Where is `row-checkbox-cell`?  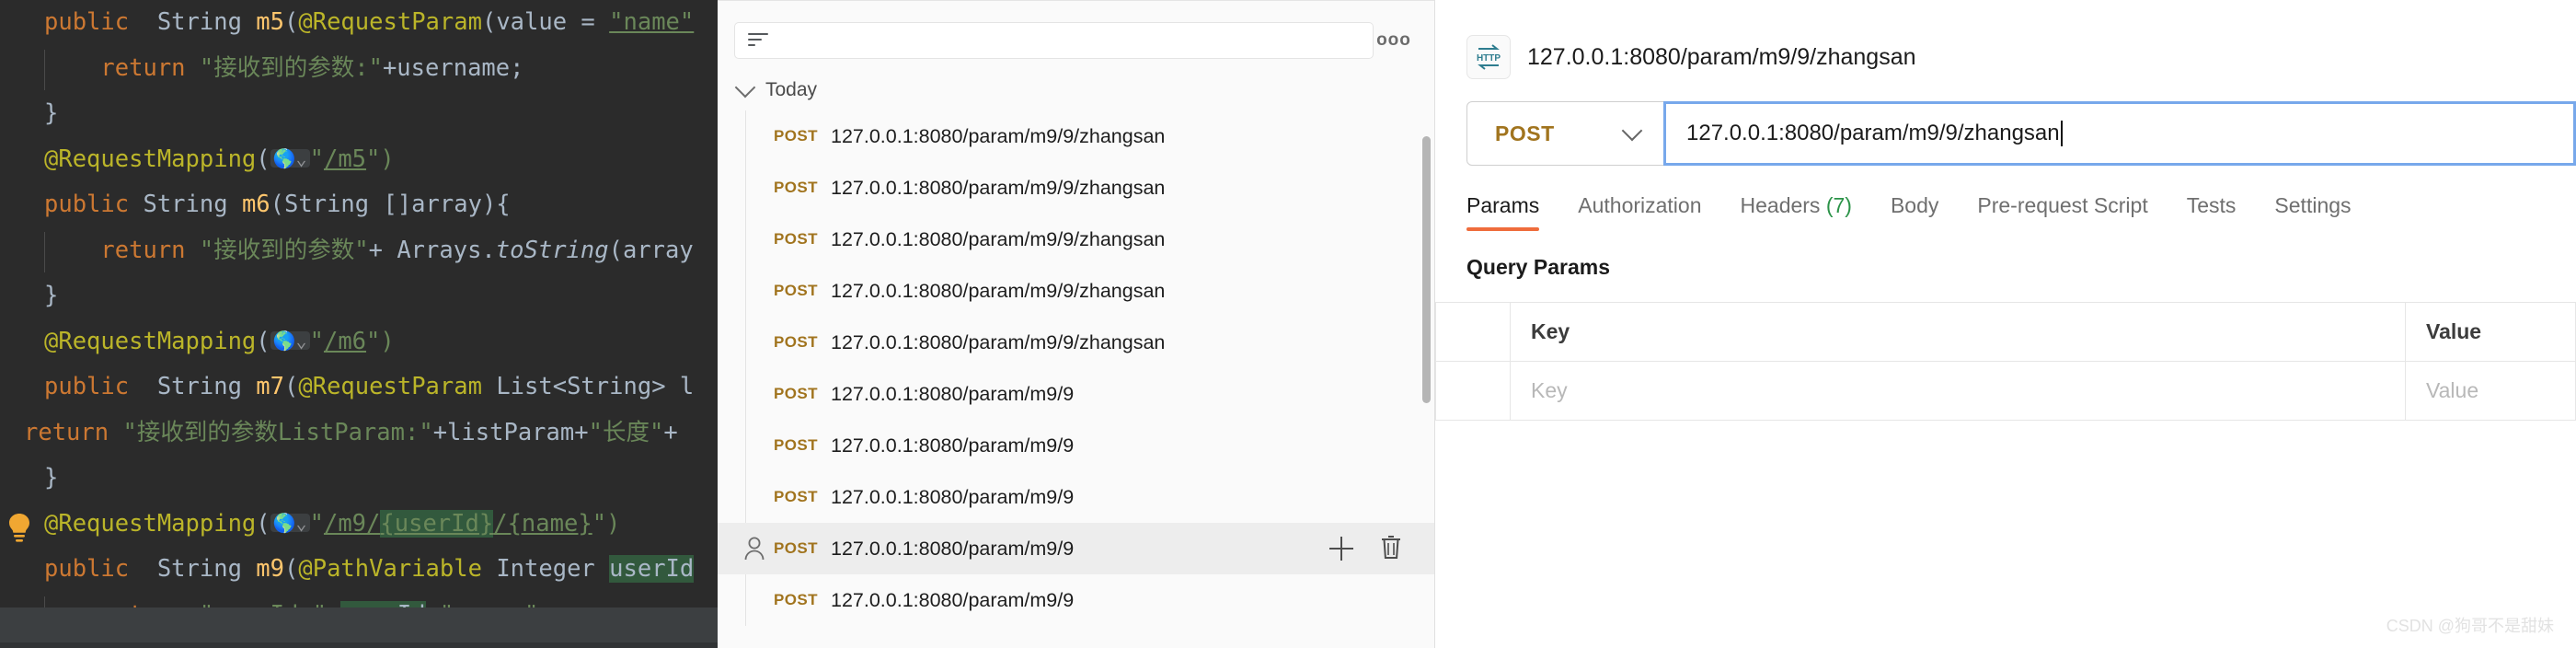 row-checkbox-cell is located at coordinates (1473, 391).